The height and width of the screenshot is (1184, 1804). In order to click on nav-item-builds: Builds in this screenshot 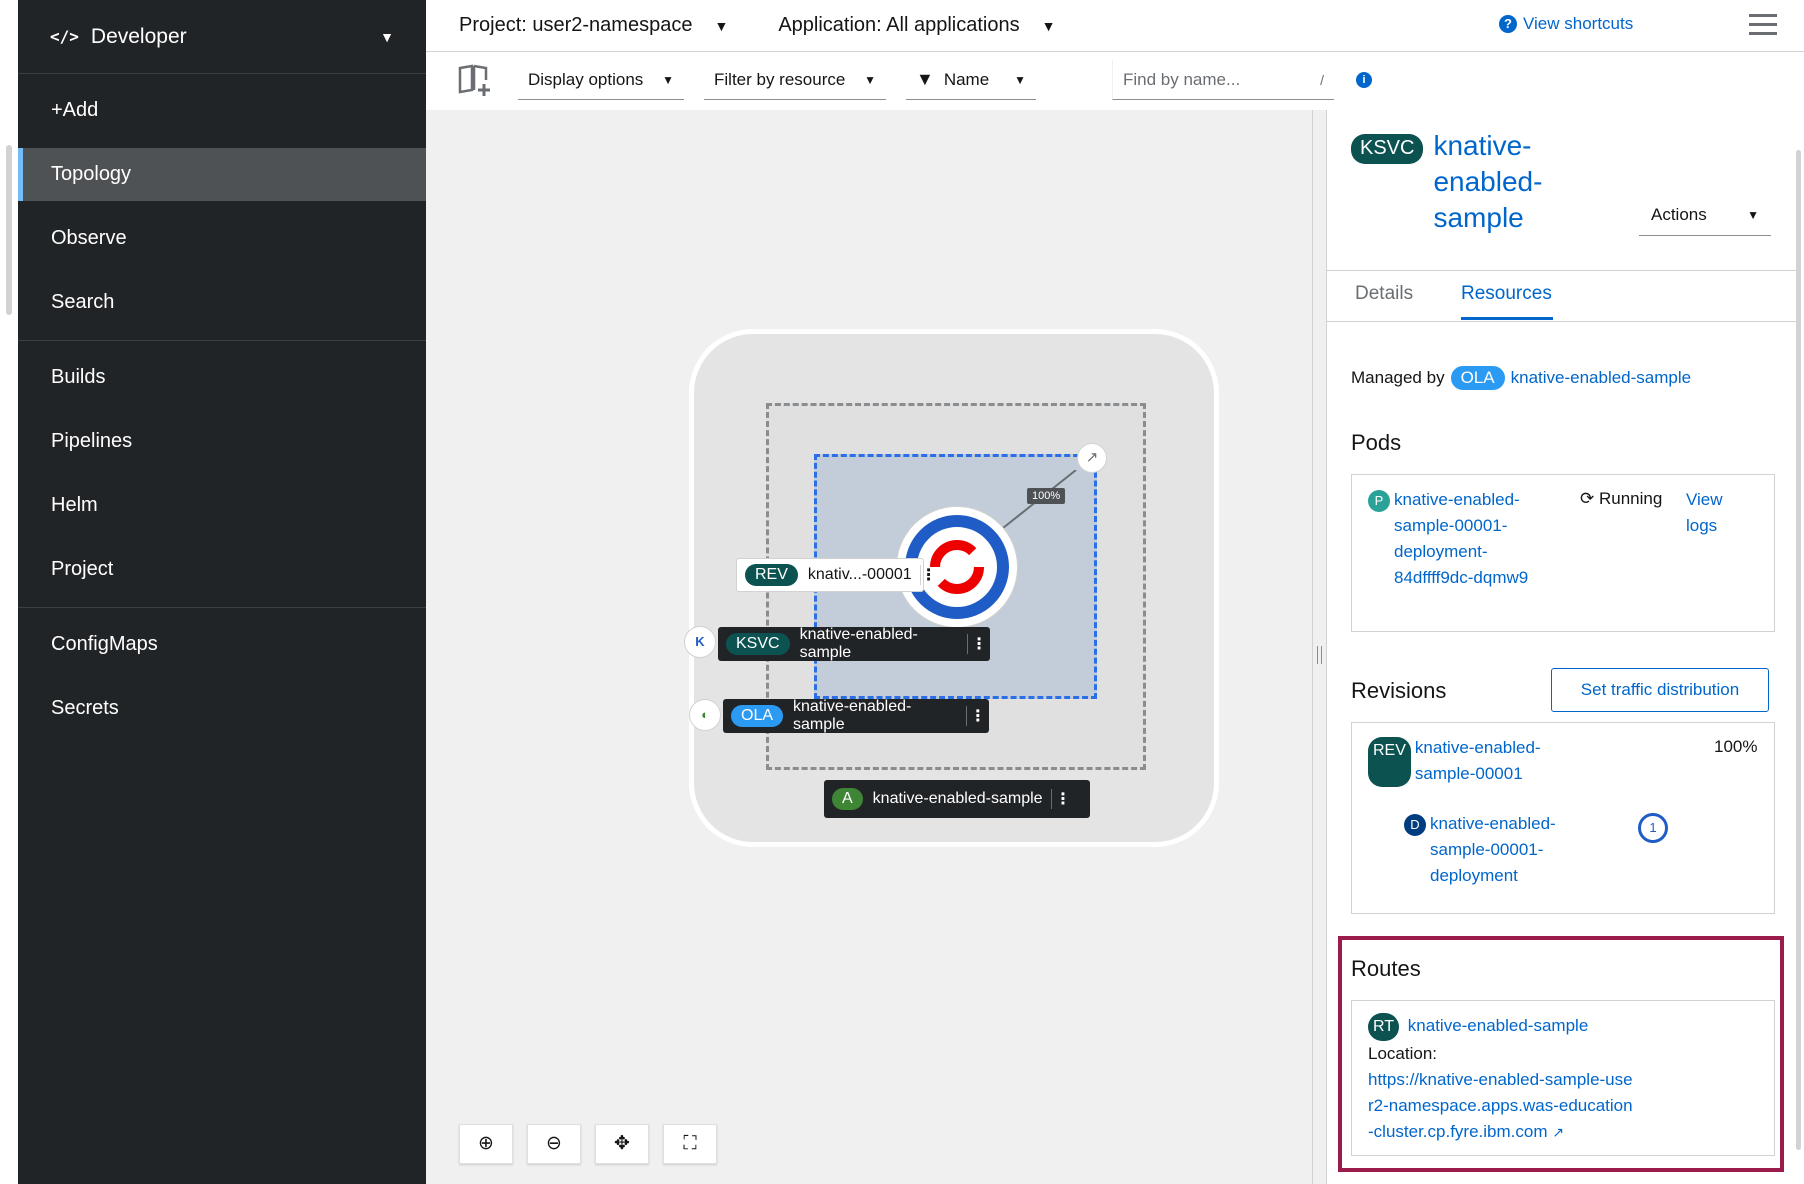, I will do `click(222, 377)`.